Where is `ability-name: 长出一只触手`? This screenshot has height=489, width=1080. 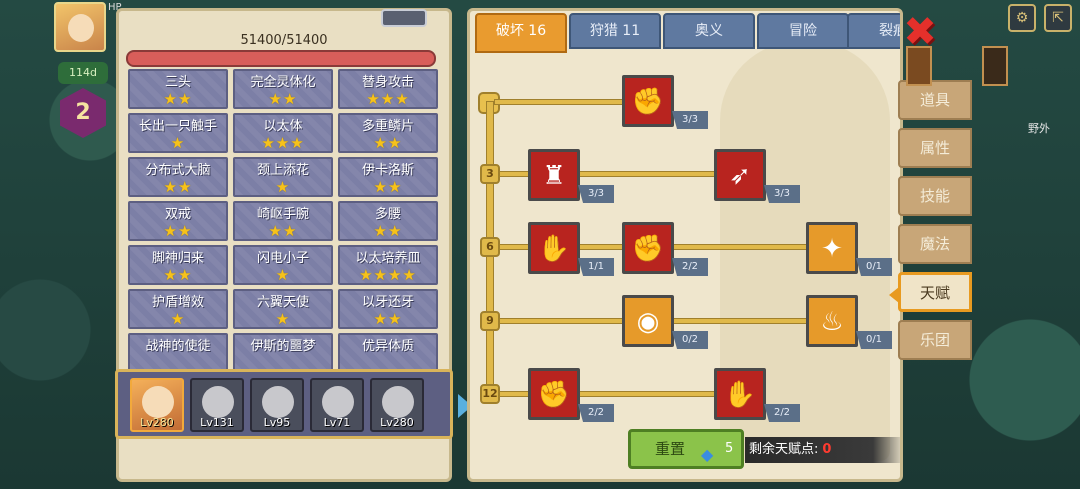 ability-name: 长出一只触手 is located at coordinates (177, 126).